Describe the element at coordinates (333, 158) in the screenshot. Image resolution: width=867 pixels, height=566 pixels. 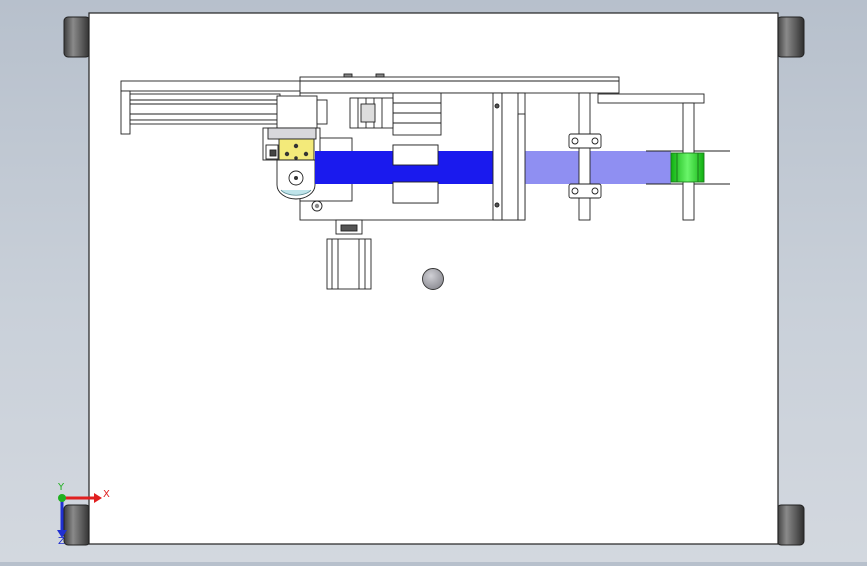
I see `belt-left-cap-top` at that location.